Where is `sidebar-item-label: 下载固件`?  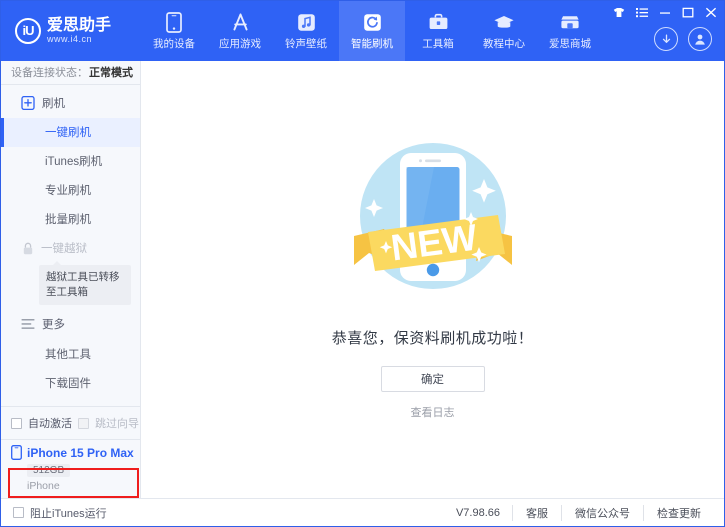 sidebar-item-label: 下载固件 is located at coordinates (68, 383).